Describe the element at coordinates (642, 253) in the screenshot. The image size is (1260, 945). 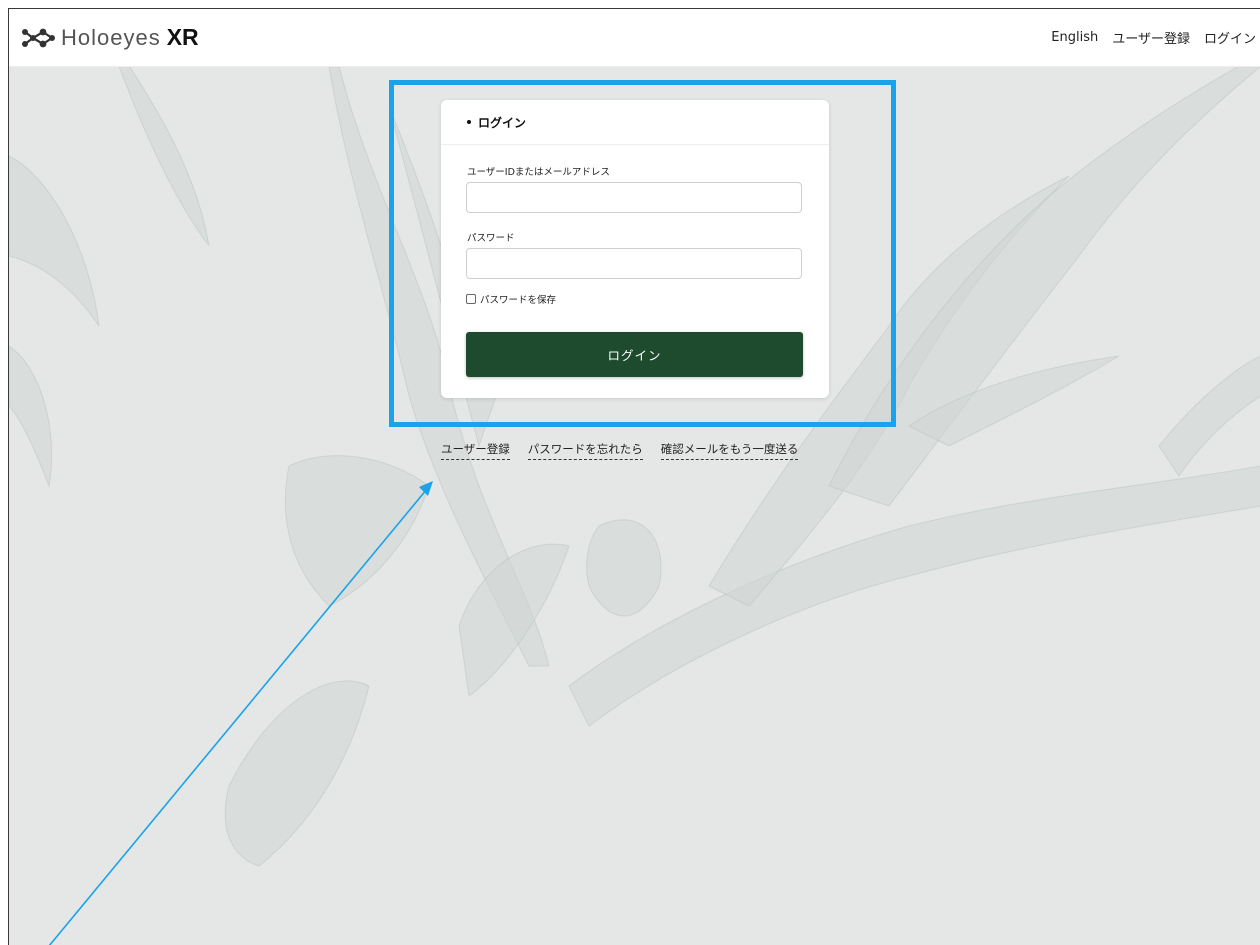
I see `highlight-box` at that location.